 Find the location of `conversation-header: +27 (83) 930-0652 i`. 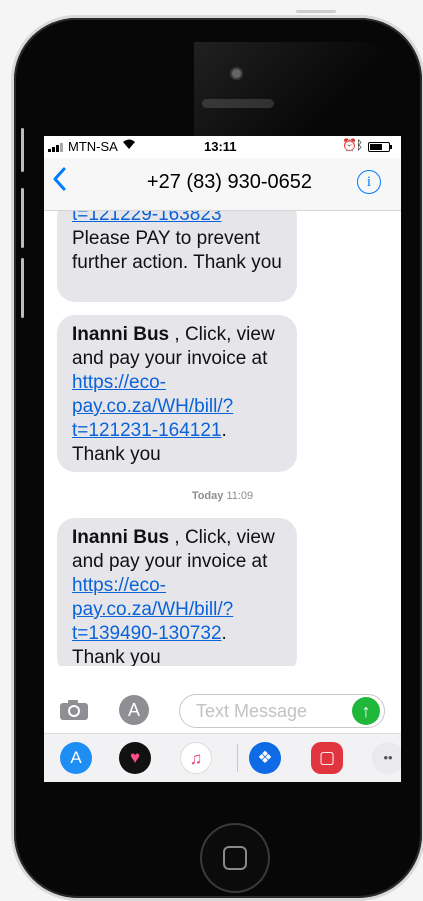

conversation-header: +27 (83) 930-0652 i is located at coordinates (222, 184).